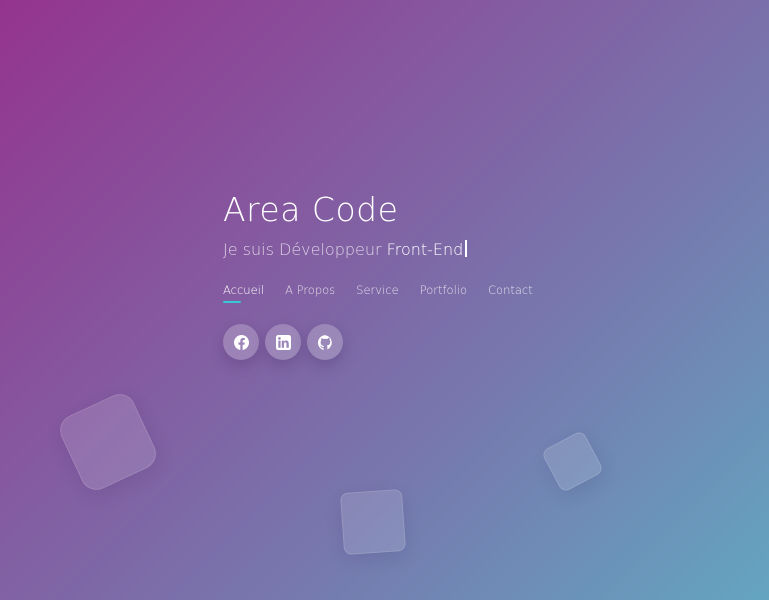  What do you see at coordinates (466, 248) in the screenshot?
I see `typing-cursor` at bounding box center [466, 248].